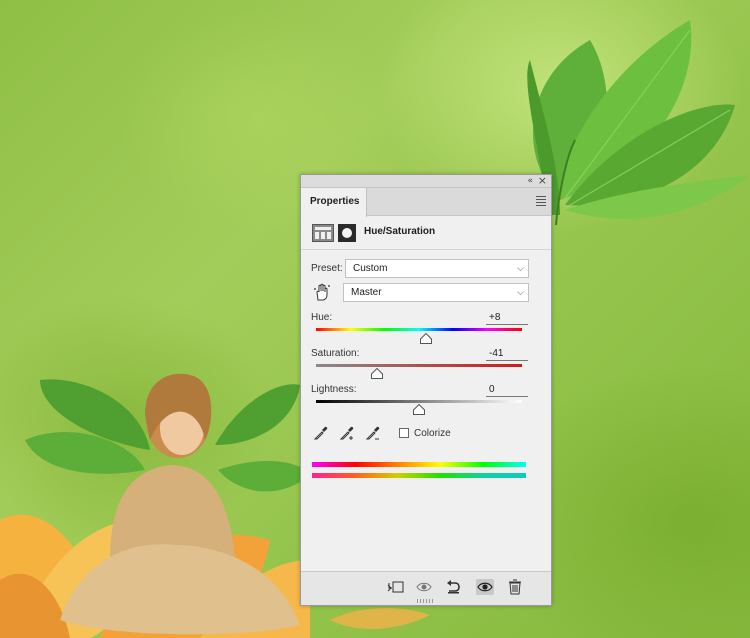 This screenshot has width=750, height=638. I want to click on lightness-label: Lightness:, so click(334, 389).